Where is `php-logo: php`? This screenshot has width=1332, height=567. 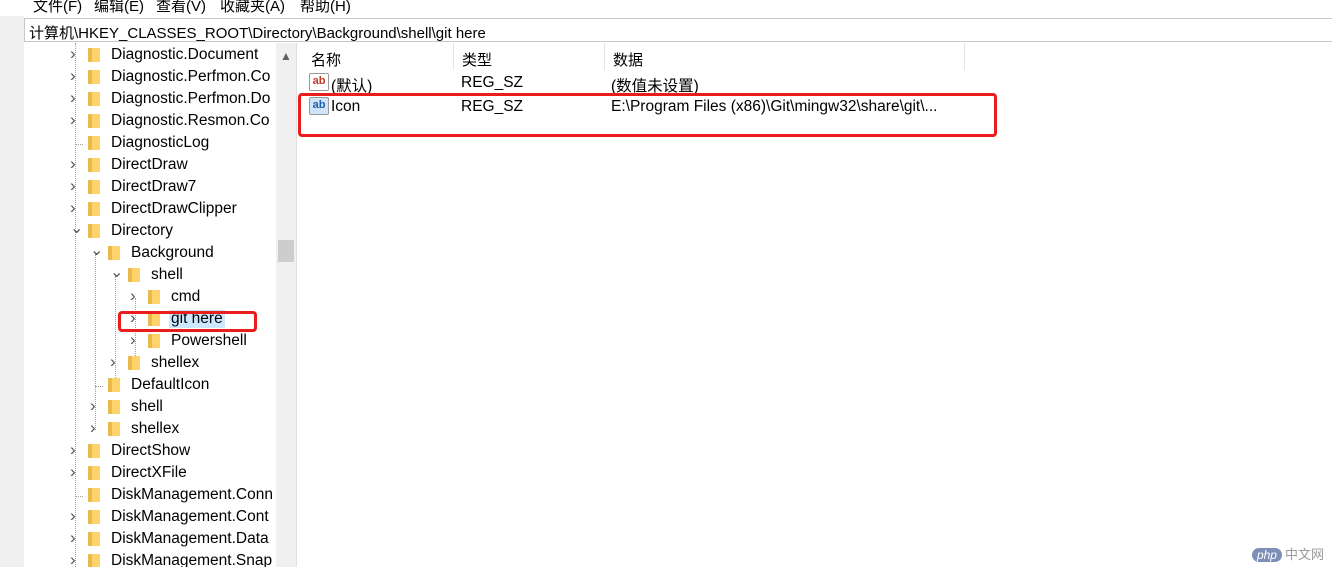 php-logo: php is located at coordinates (1266, 555).